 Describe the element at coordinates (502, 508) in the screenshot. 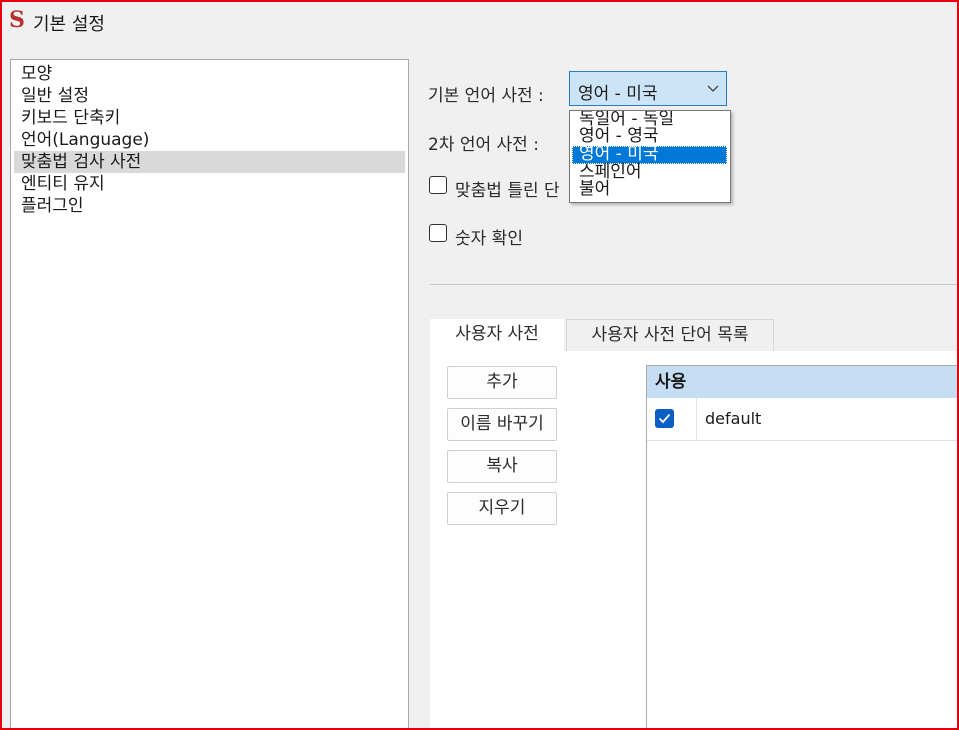

I see `delete-button: 지우기` at that location.